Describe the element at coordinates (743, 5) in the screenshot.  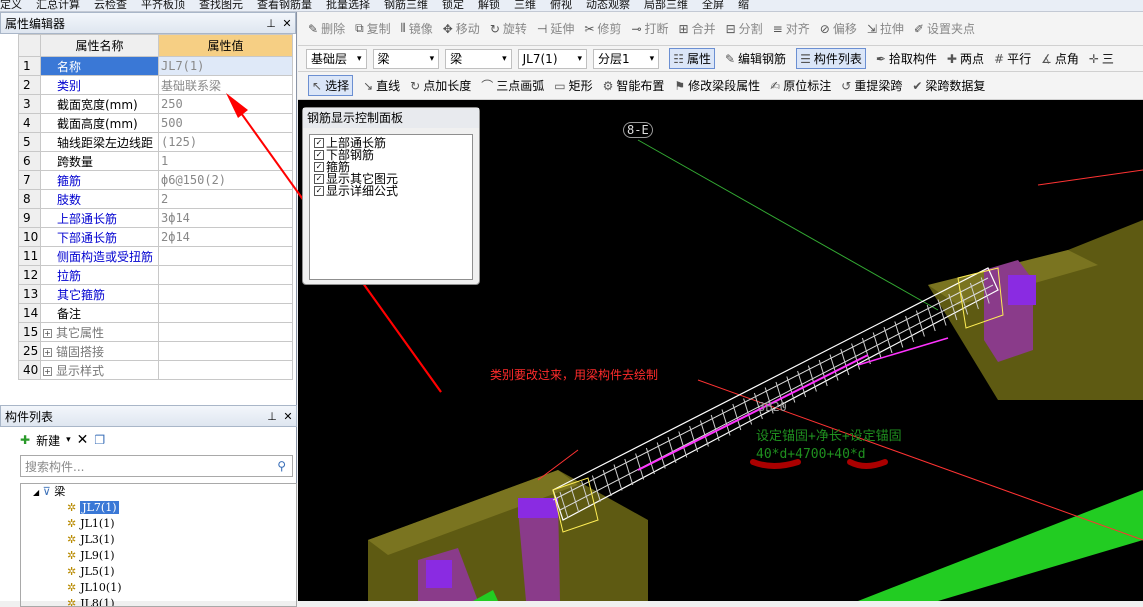
I see `menu-item: 缩` at that location.